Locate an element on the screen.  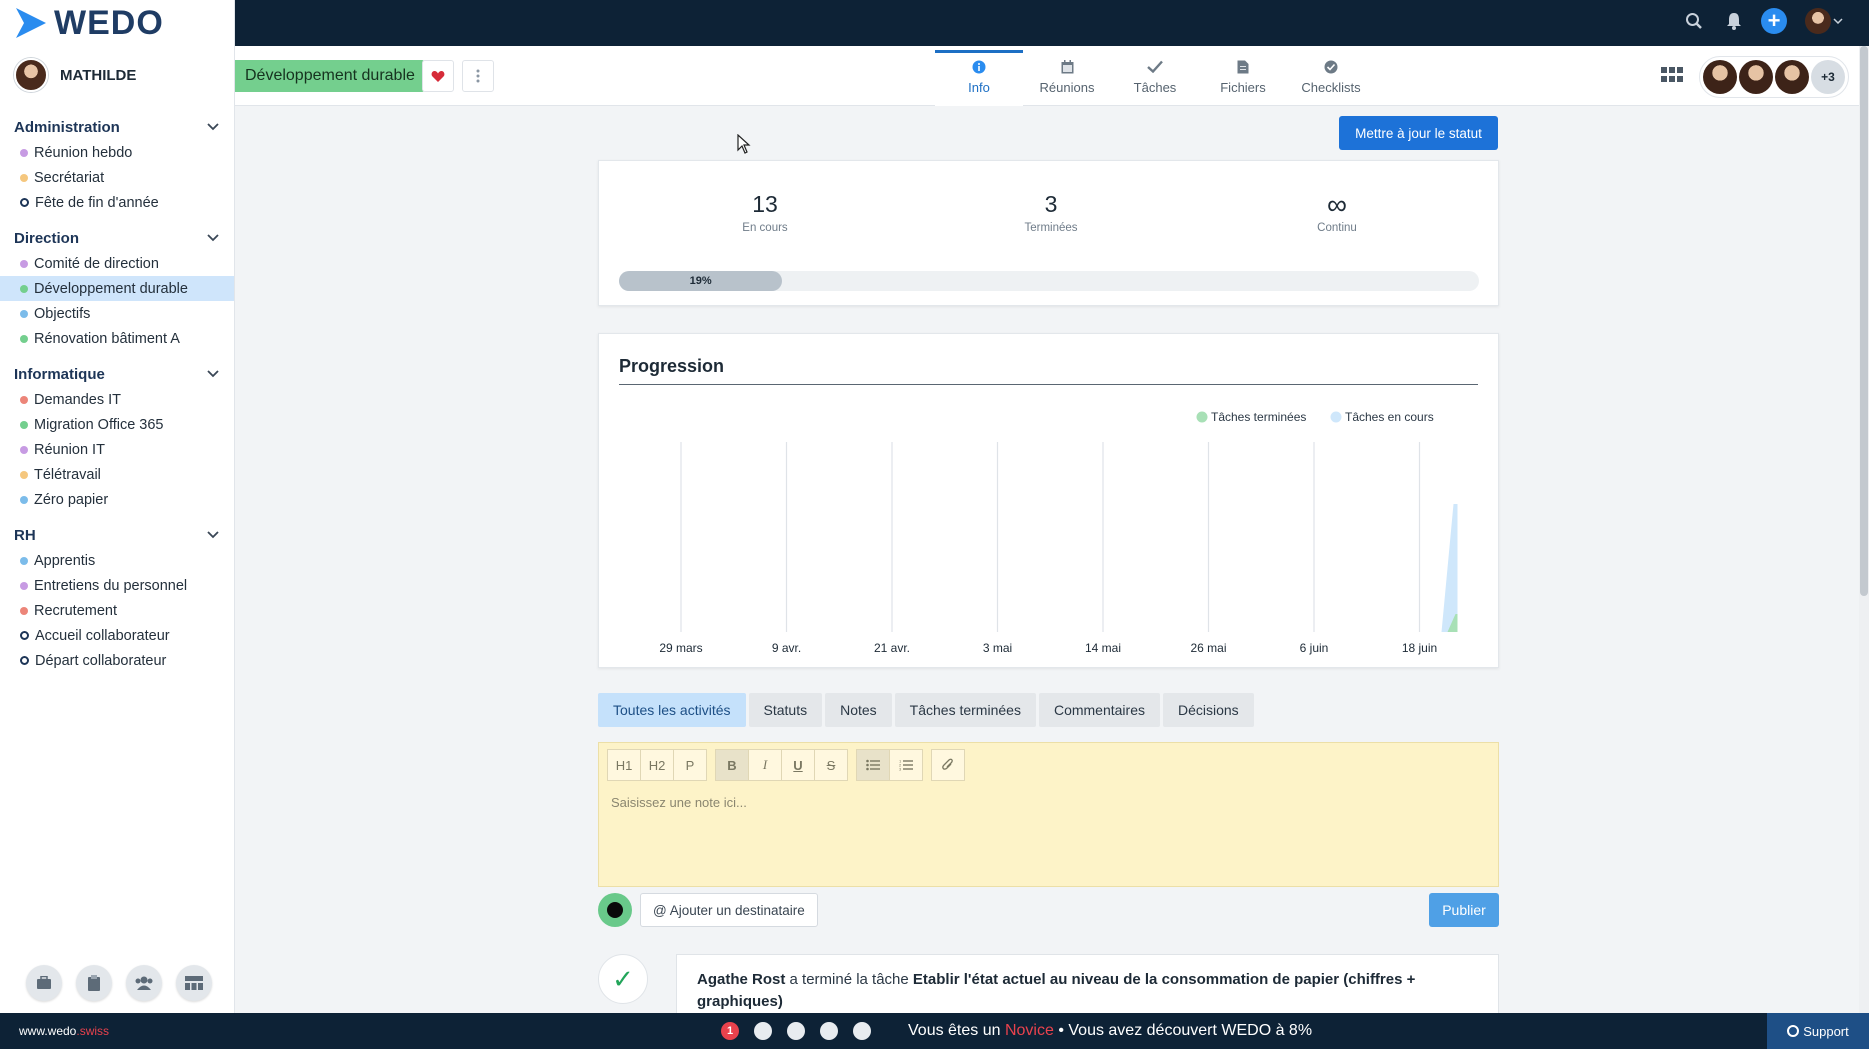
sidebar-item: Fête de fin d'année is located at coordinates (117, 202).